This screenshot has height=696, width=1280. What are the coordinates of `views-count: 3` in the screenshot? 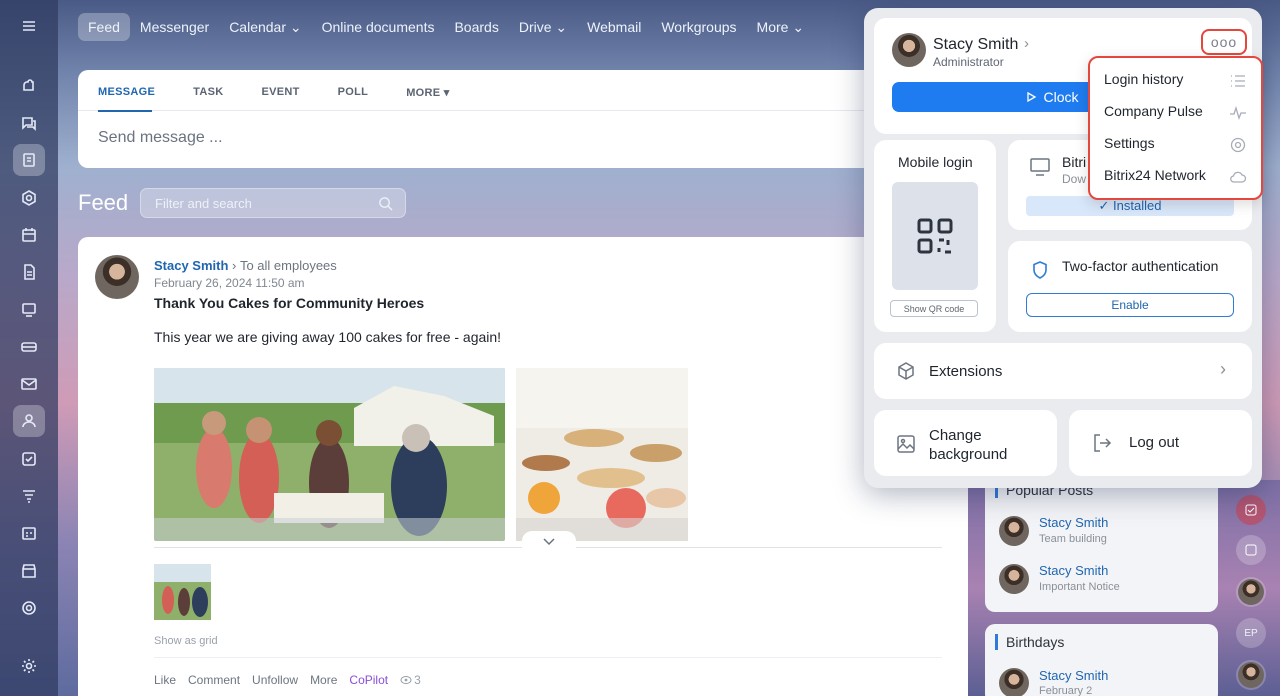 It's located at (417, 680).